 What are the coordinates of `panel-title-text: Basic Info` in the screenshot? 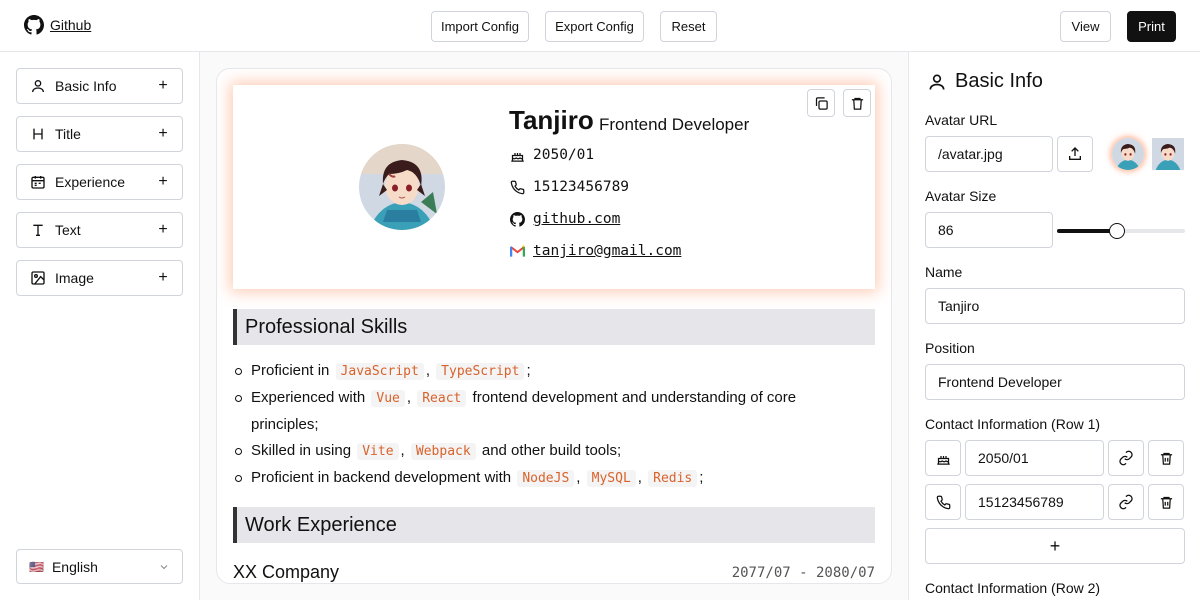 It's located at (999, 81).